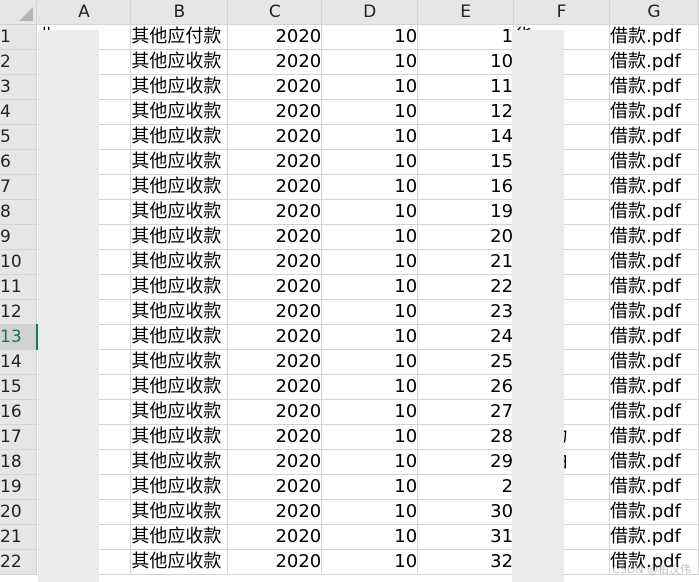 Image resolution: width=699 pixels, height=582 pixels. Describe the element at coordinates (84, 12) in the screenshot. I see `column-header-a: A` at that location.